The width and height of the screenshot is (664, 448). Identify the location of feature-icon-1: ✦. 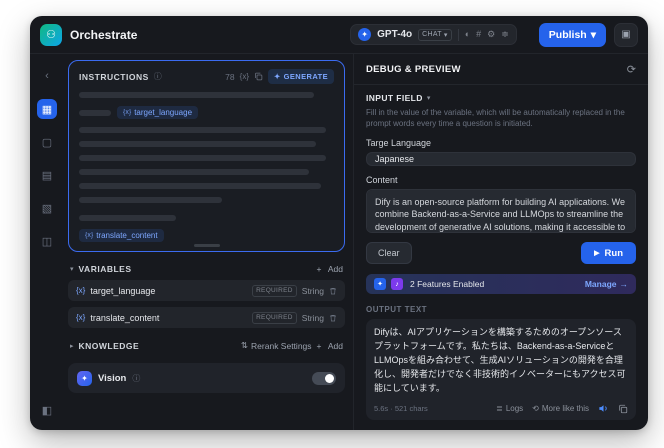
(380, 284).